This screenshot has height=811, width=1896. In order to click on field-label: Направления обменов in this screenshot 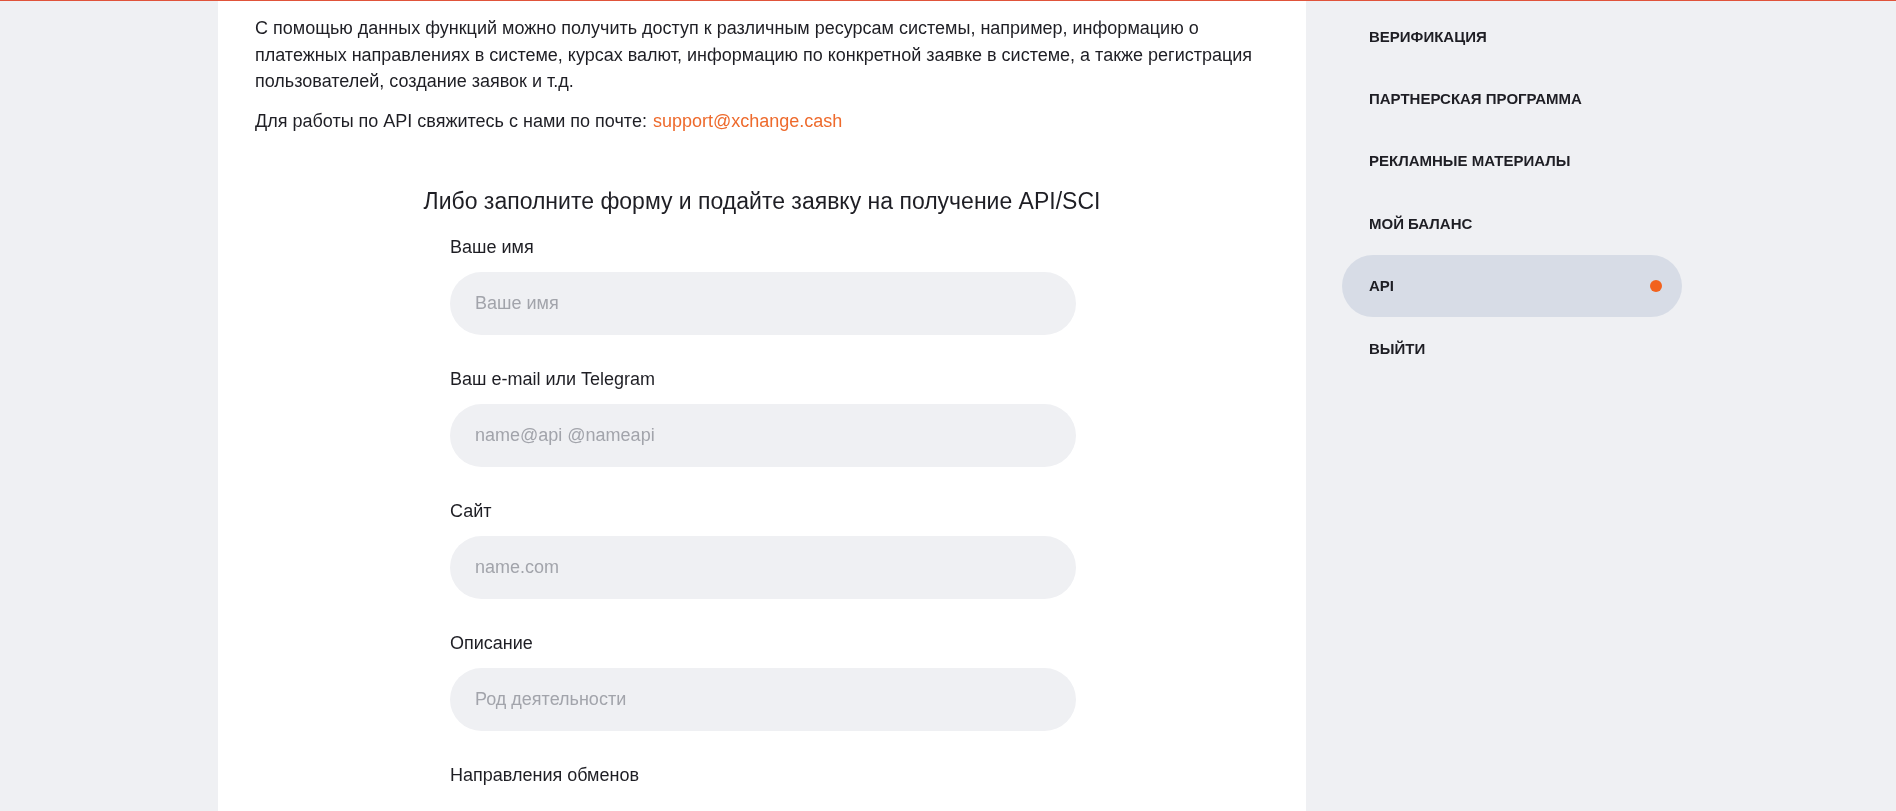, I will do `click(545, 775)`.